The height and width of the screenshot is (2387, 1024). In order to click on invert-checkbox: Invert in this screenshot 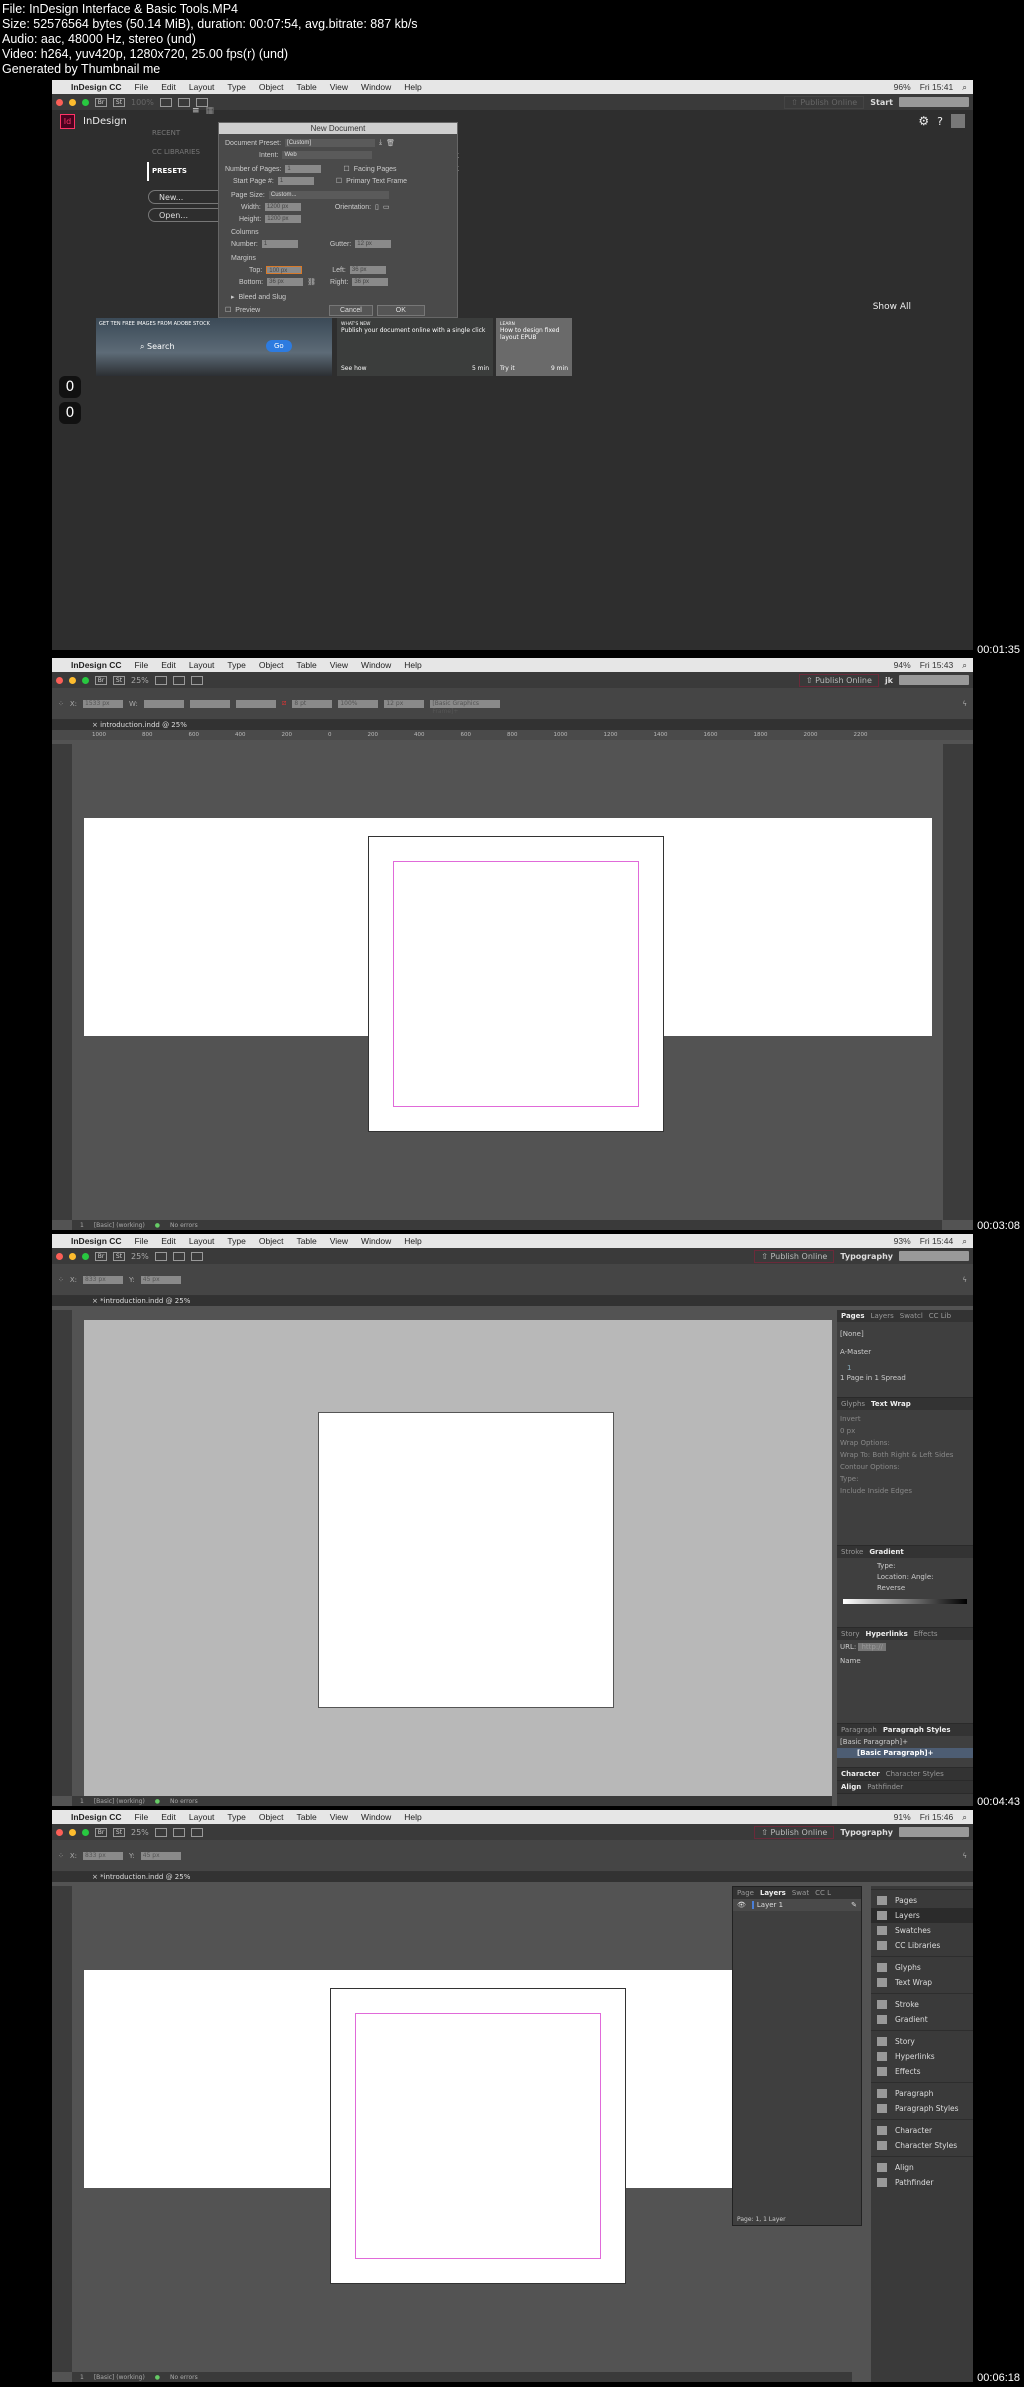, I will do `click(905, 1419)`.